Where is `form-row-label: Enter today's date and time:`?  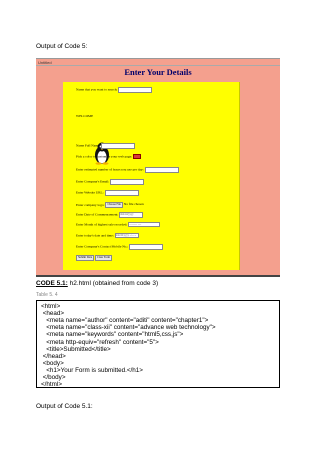 form-row-label: Enter today's date and time: is located at coordinates (95, 235).